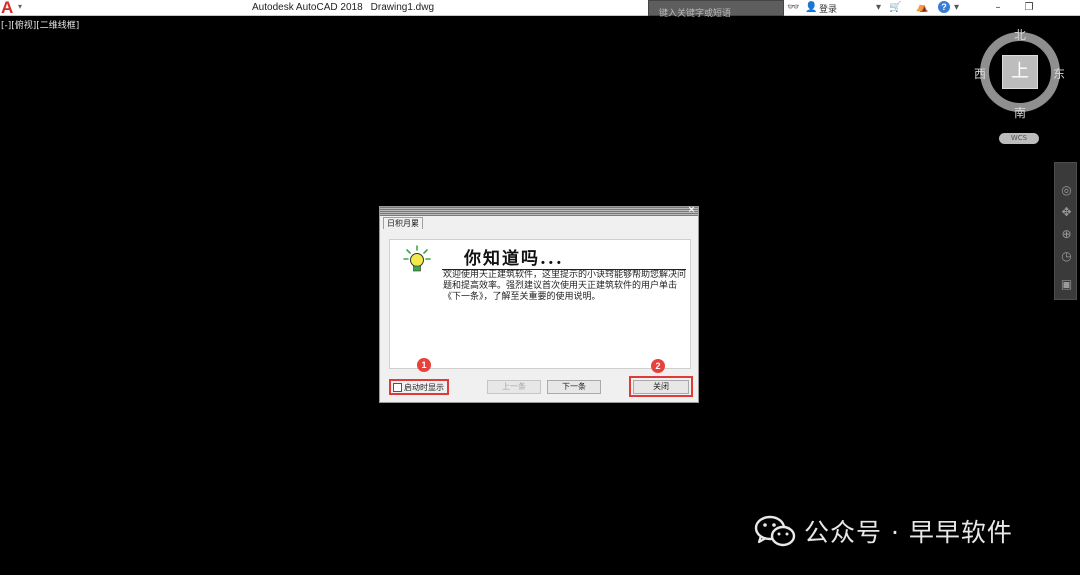  What do you see at coordinates (980, 73) in the screenshot?
I see `compass-west: 西` at bounding box center [980, 73].